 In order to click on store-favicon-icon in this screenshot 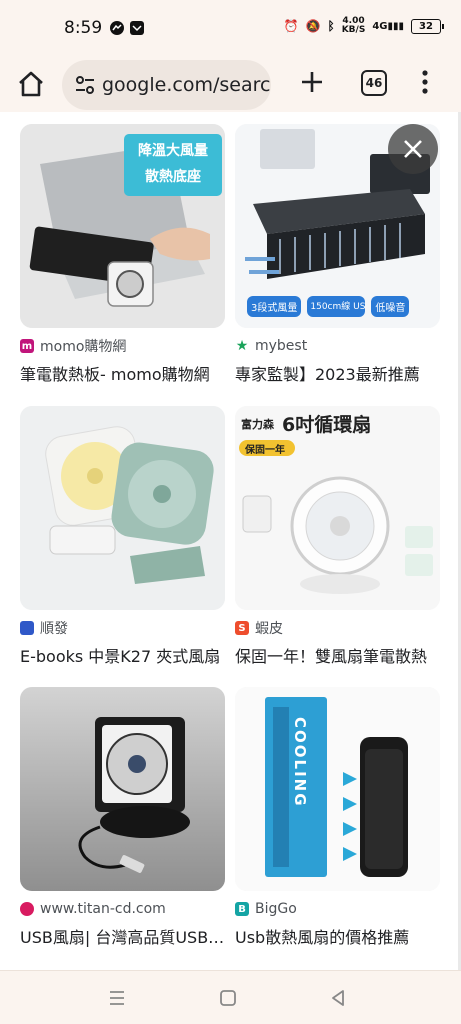, I will do `click(27, 628)`.